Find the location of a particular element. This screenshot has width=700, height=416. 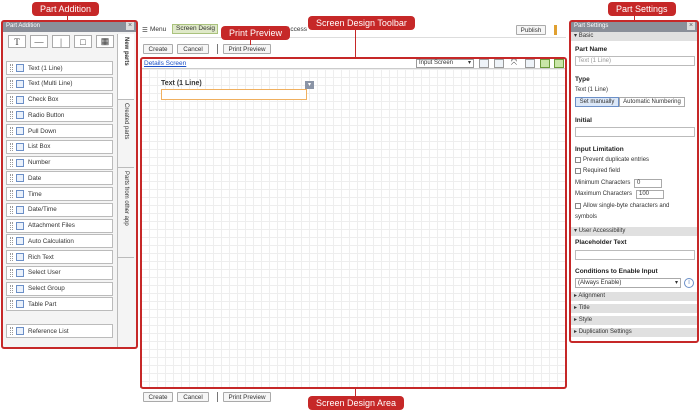

part-item: Number is located at coordinates (59, 162).